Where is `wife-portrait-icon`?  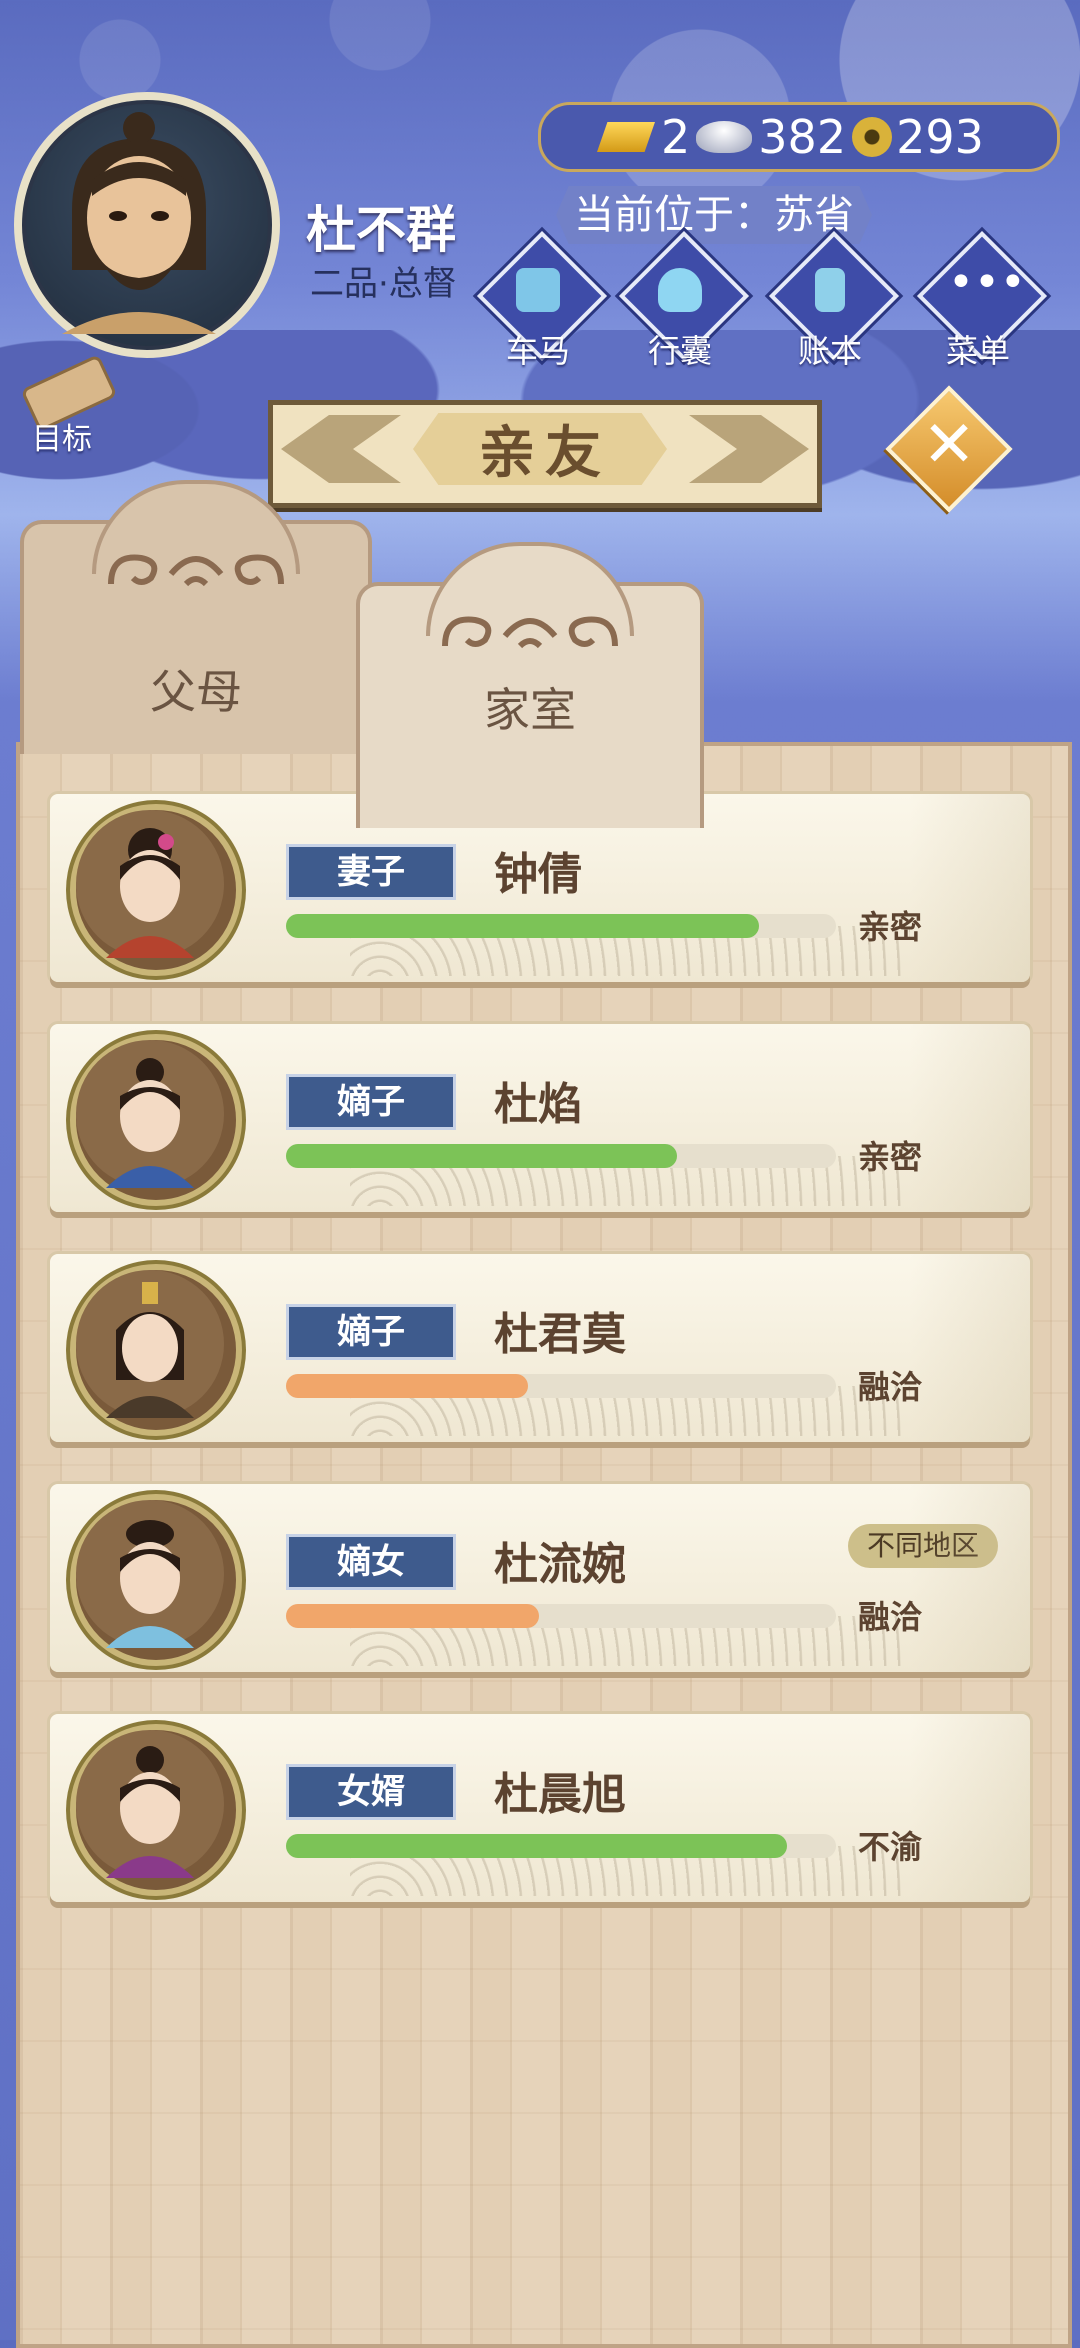
wife-portrait-icon is located at coordinates (150, 884).